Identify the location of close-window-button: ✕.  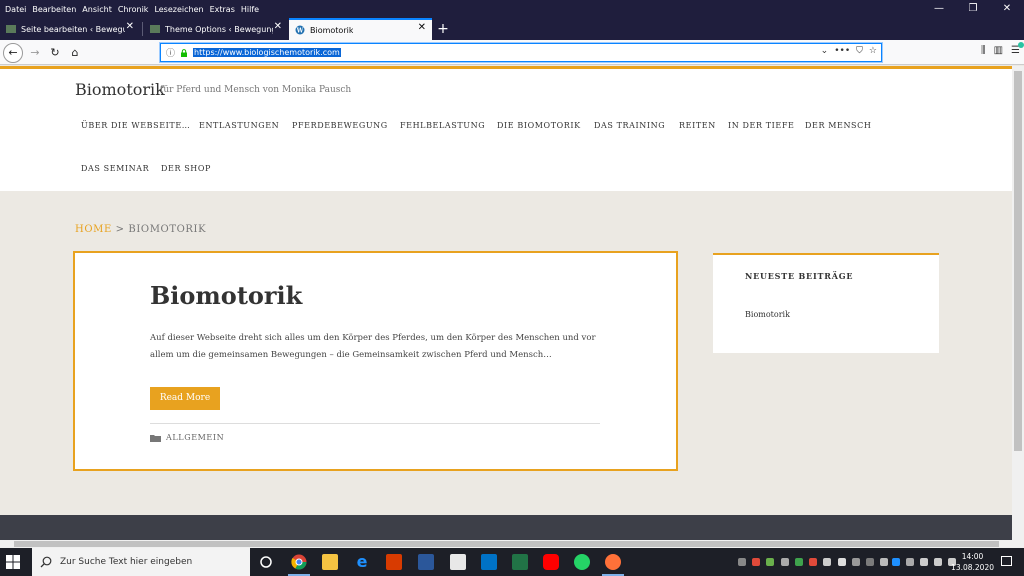
(1007, 9).